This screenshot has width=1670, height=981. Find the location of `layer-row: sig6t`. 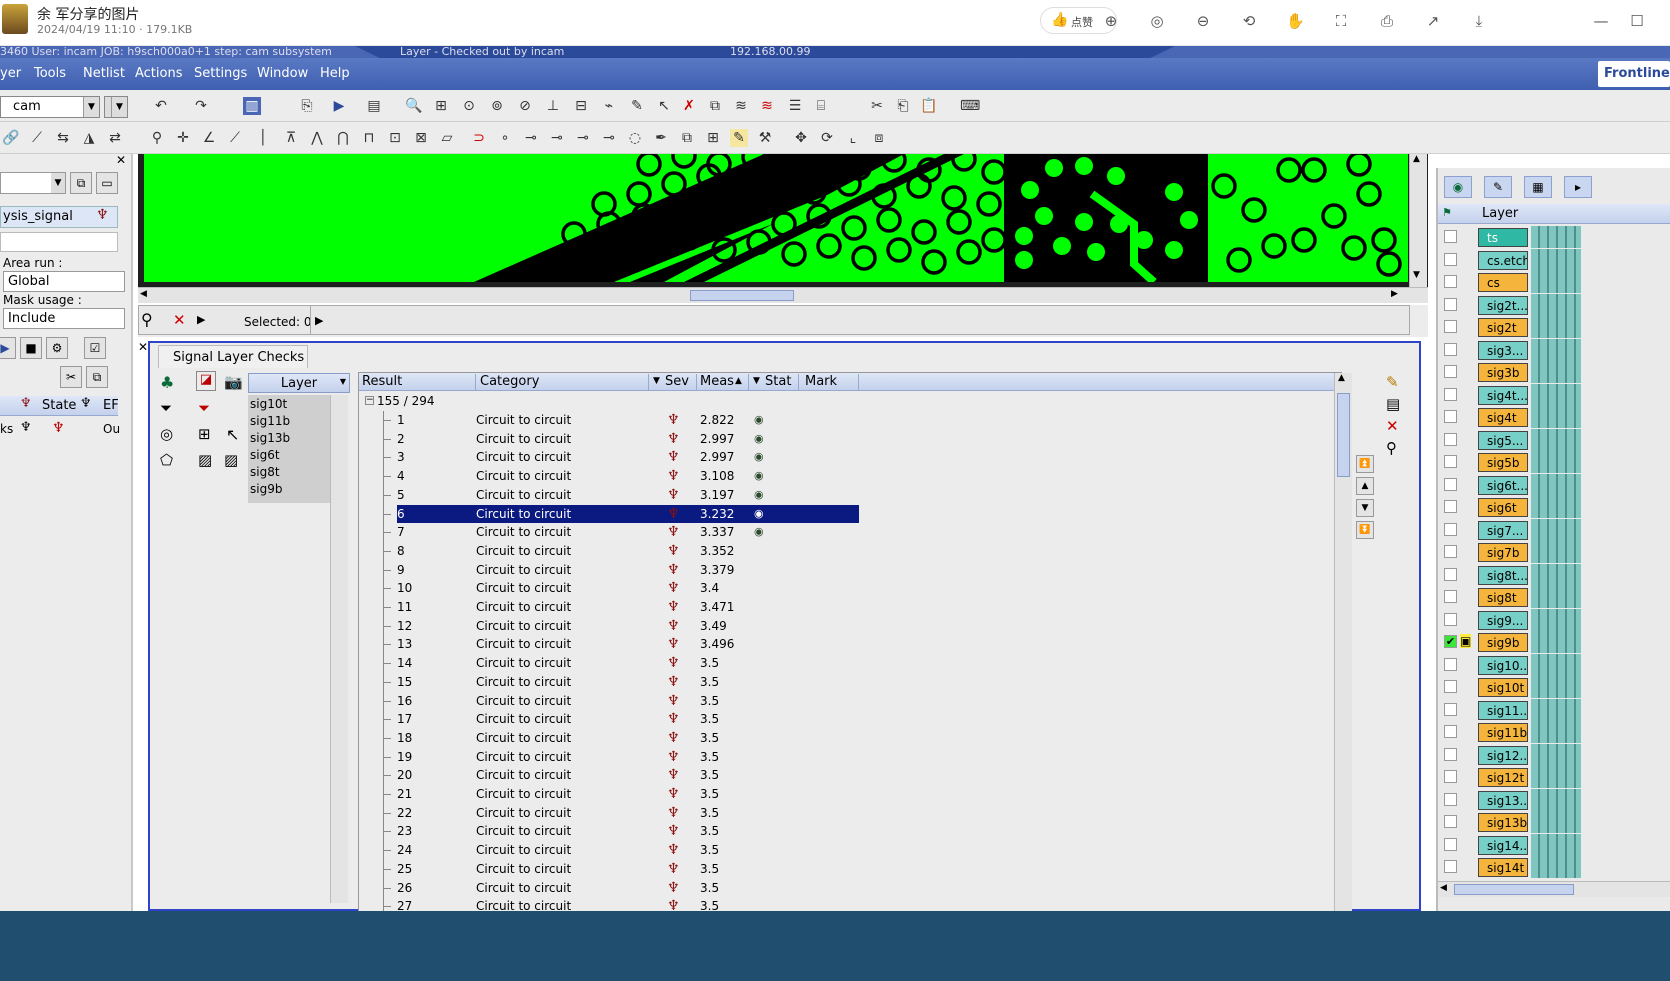

layer-row: sig6t is located at coordinates (1554, 507).